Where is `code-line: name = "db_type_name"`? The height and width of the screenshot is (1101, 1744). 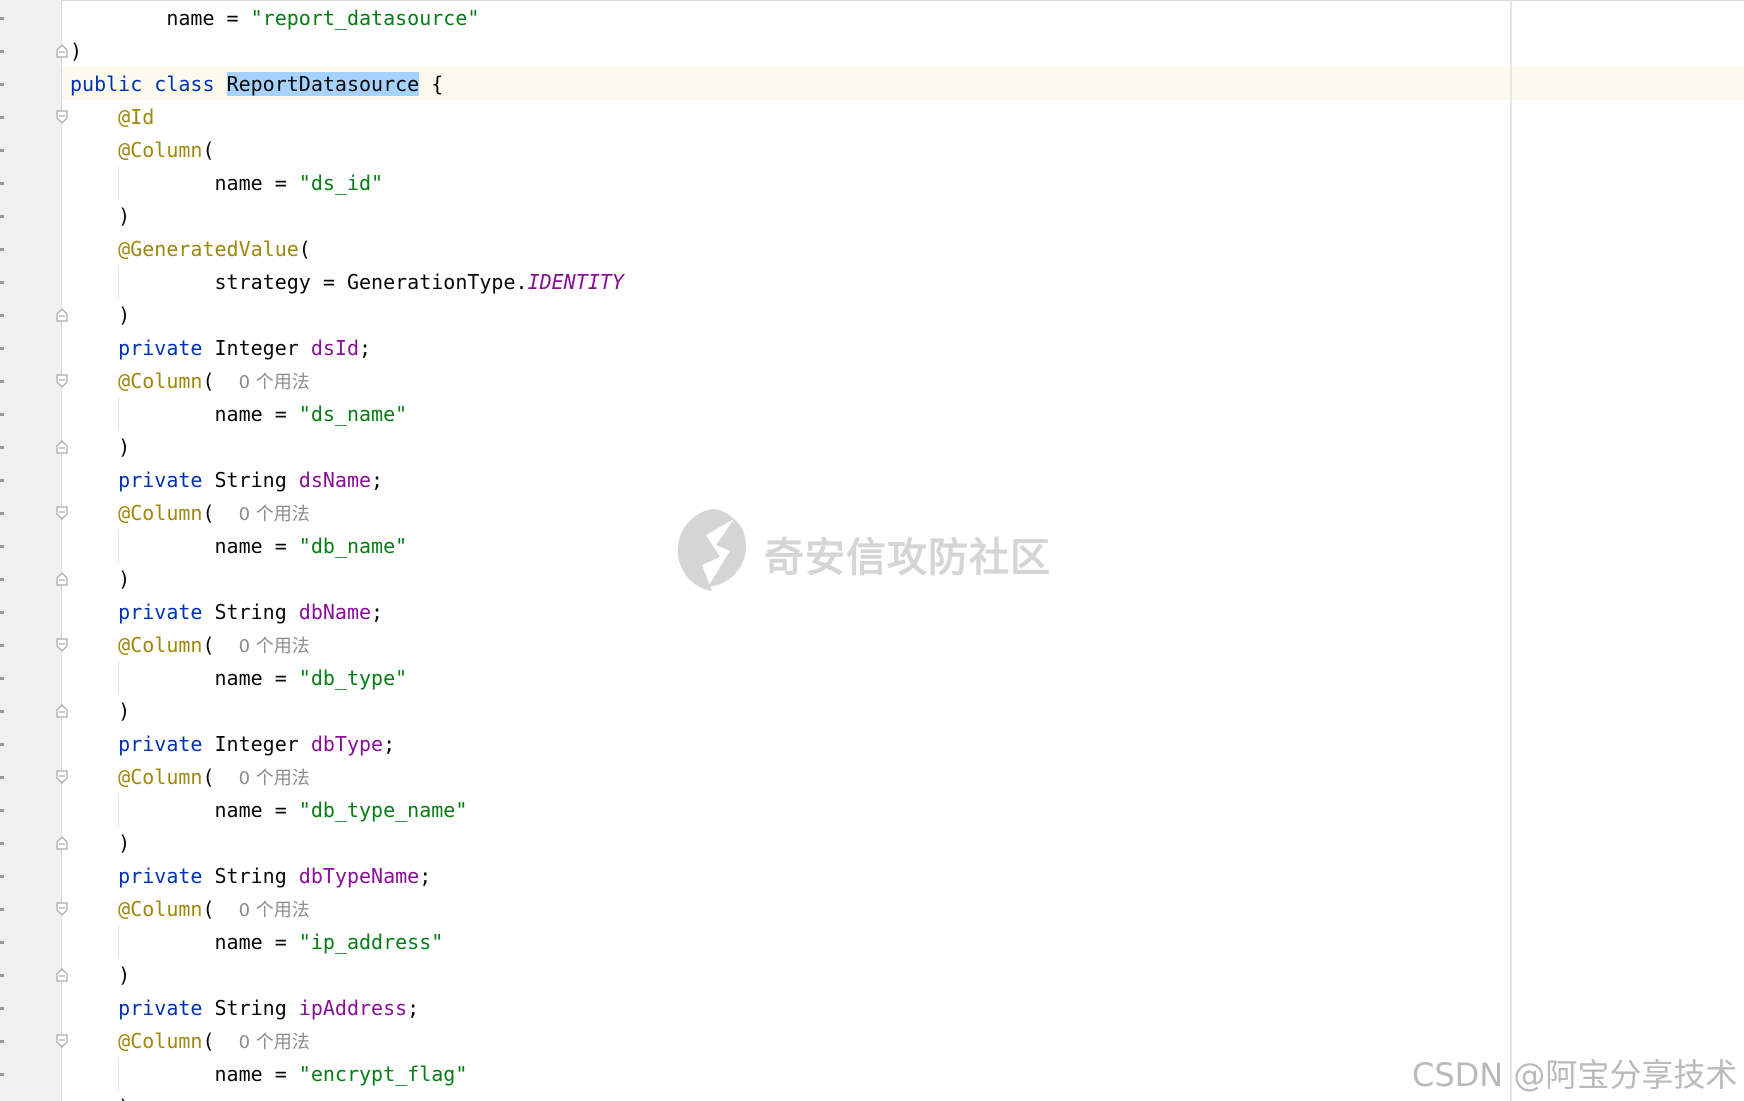 code-line: name = "db_type_name" is located at coordinates (268, 810).